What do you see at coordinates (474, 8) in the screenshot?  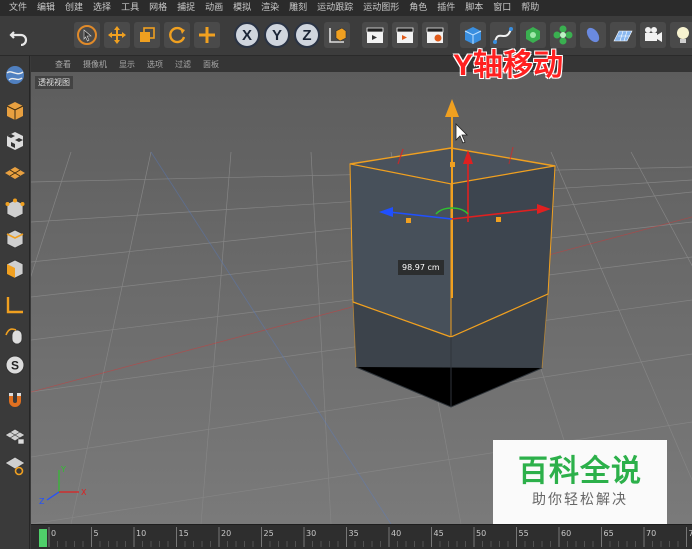 I see `menu-item: 脚本` at bounding box center [474, 8].